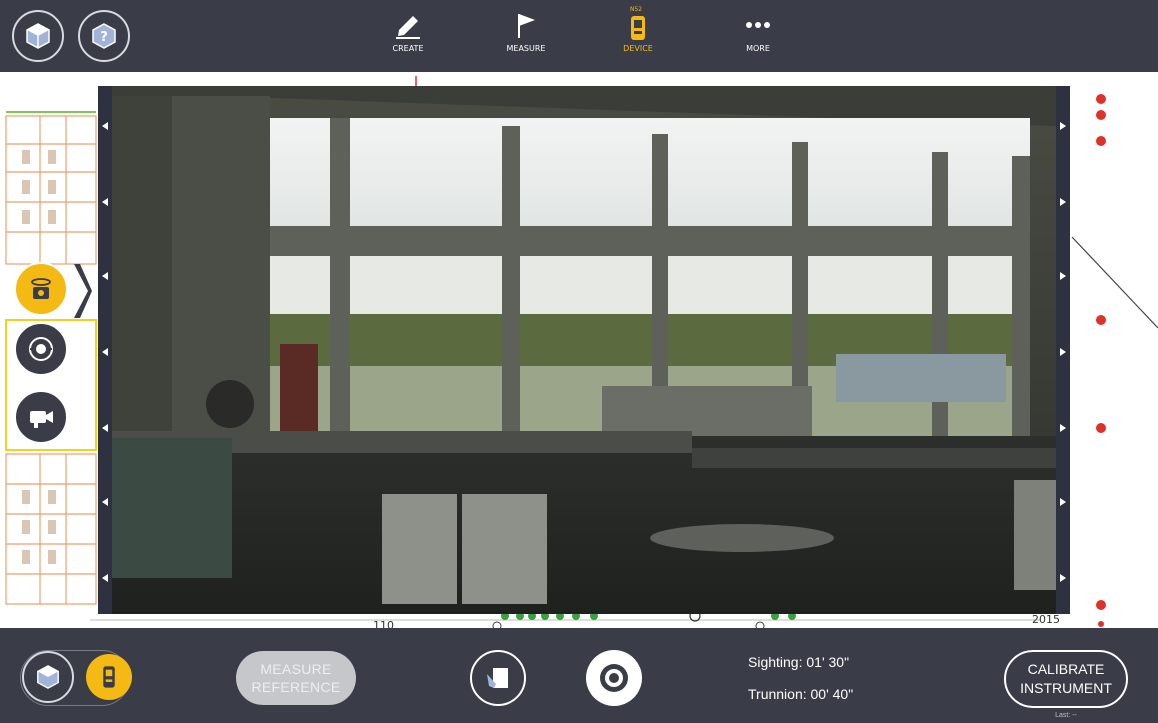 This screenshot has width=1158, height=723. I want to click on create-label: CREATE, so click(408, 48).